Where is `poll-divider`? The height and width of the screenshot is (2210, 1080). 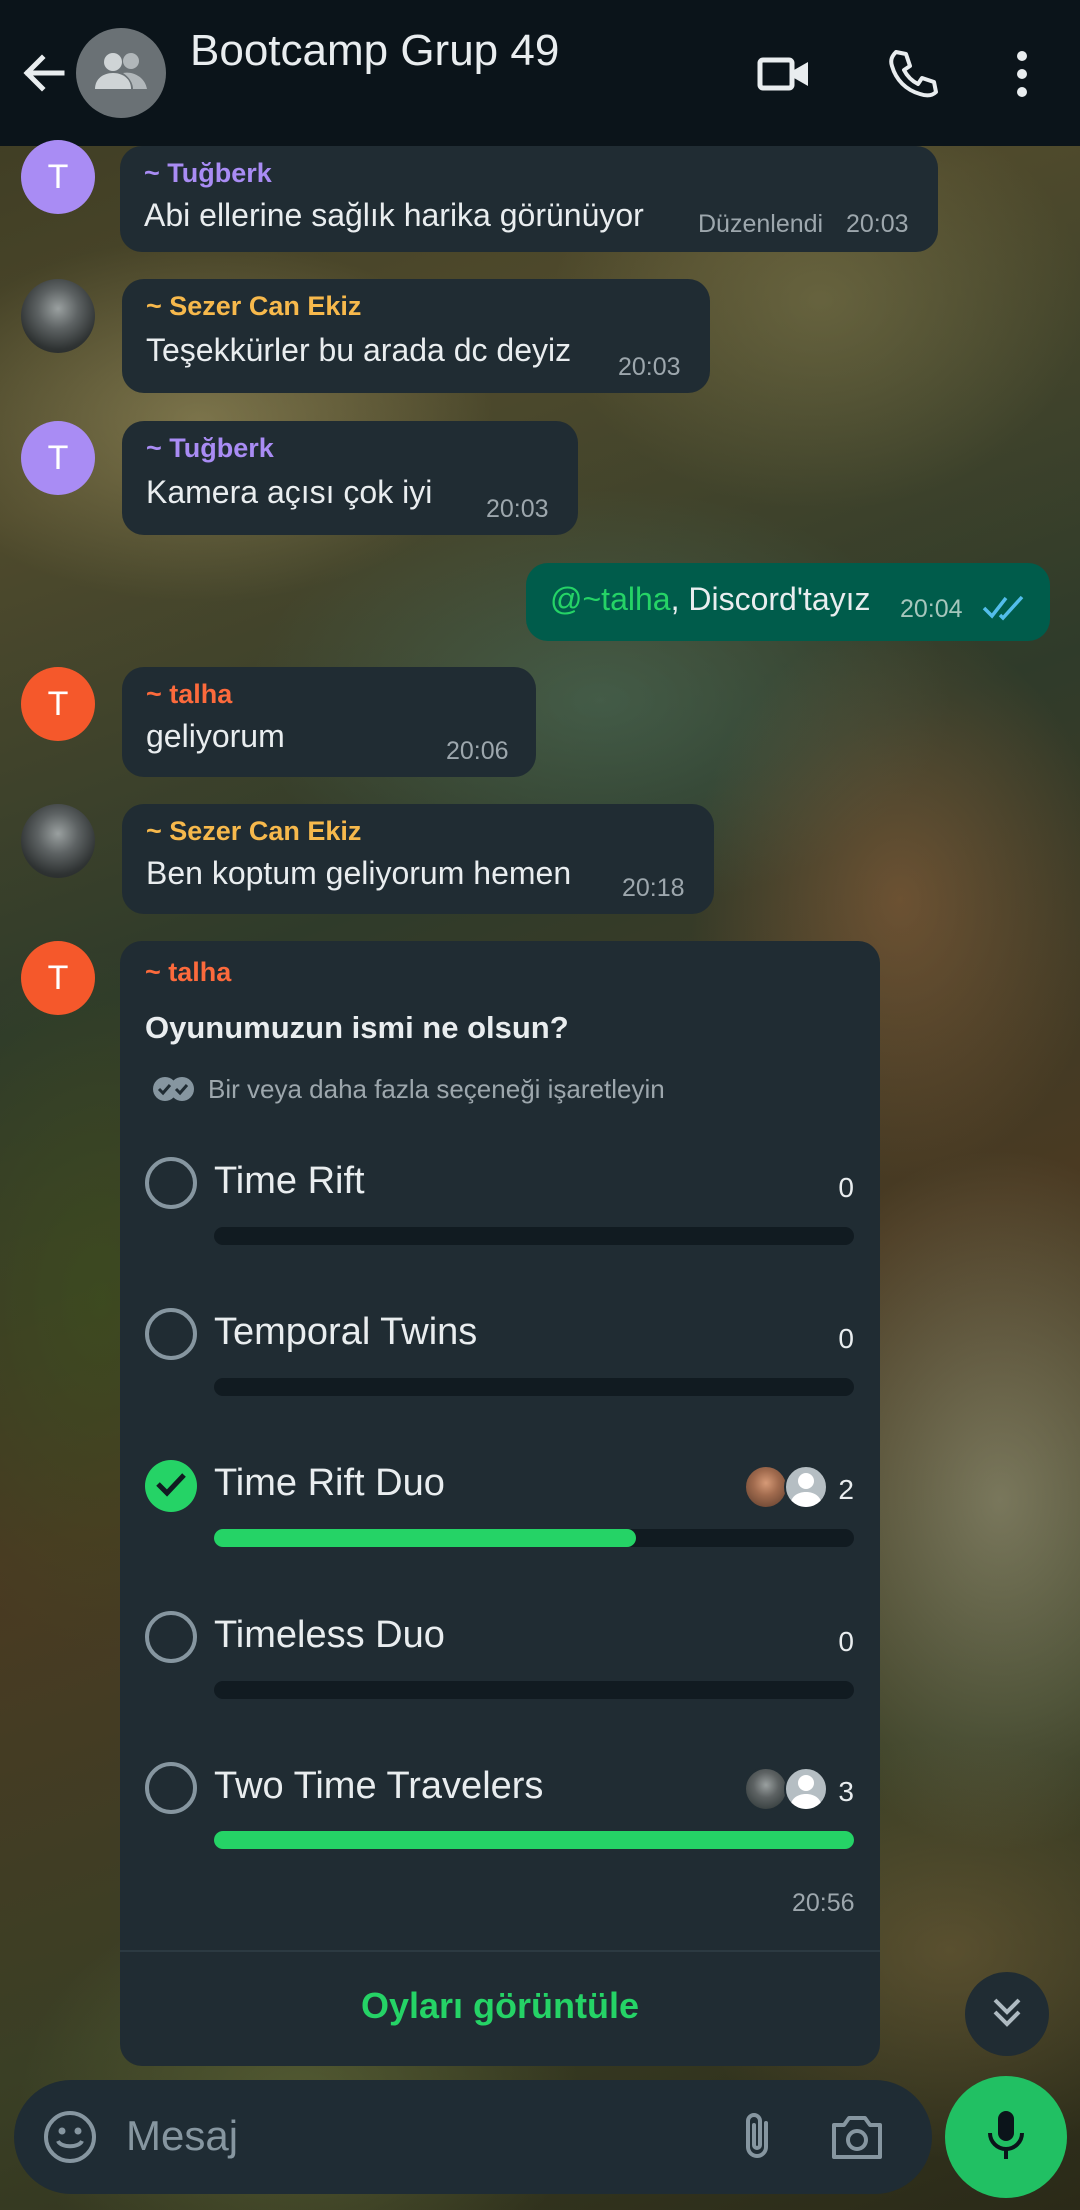 poll-divider is located at coordinates (500, 1951).